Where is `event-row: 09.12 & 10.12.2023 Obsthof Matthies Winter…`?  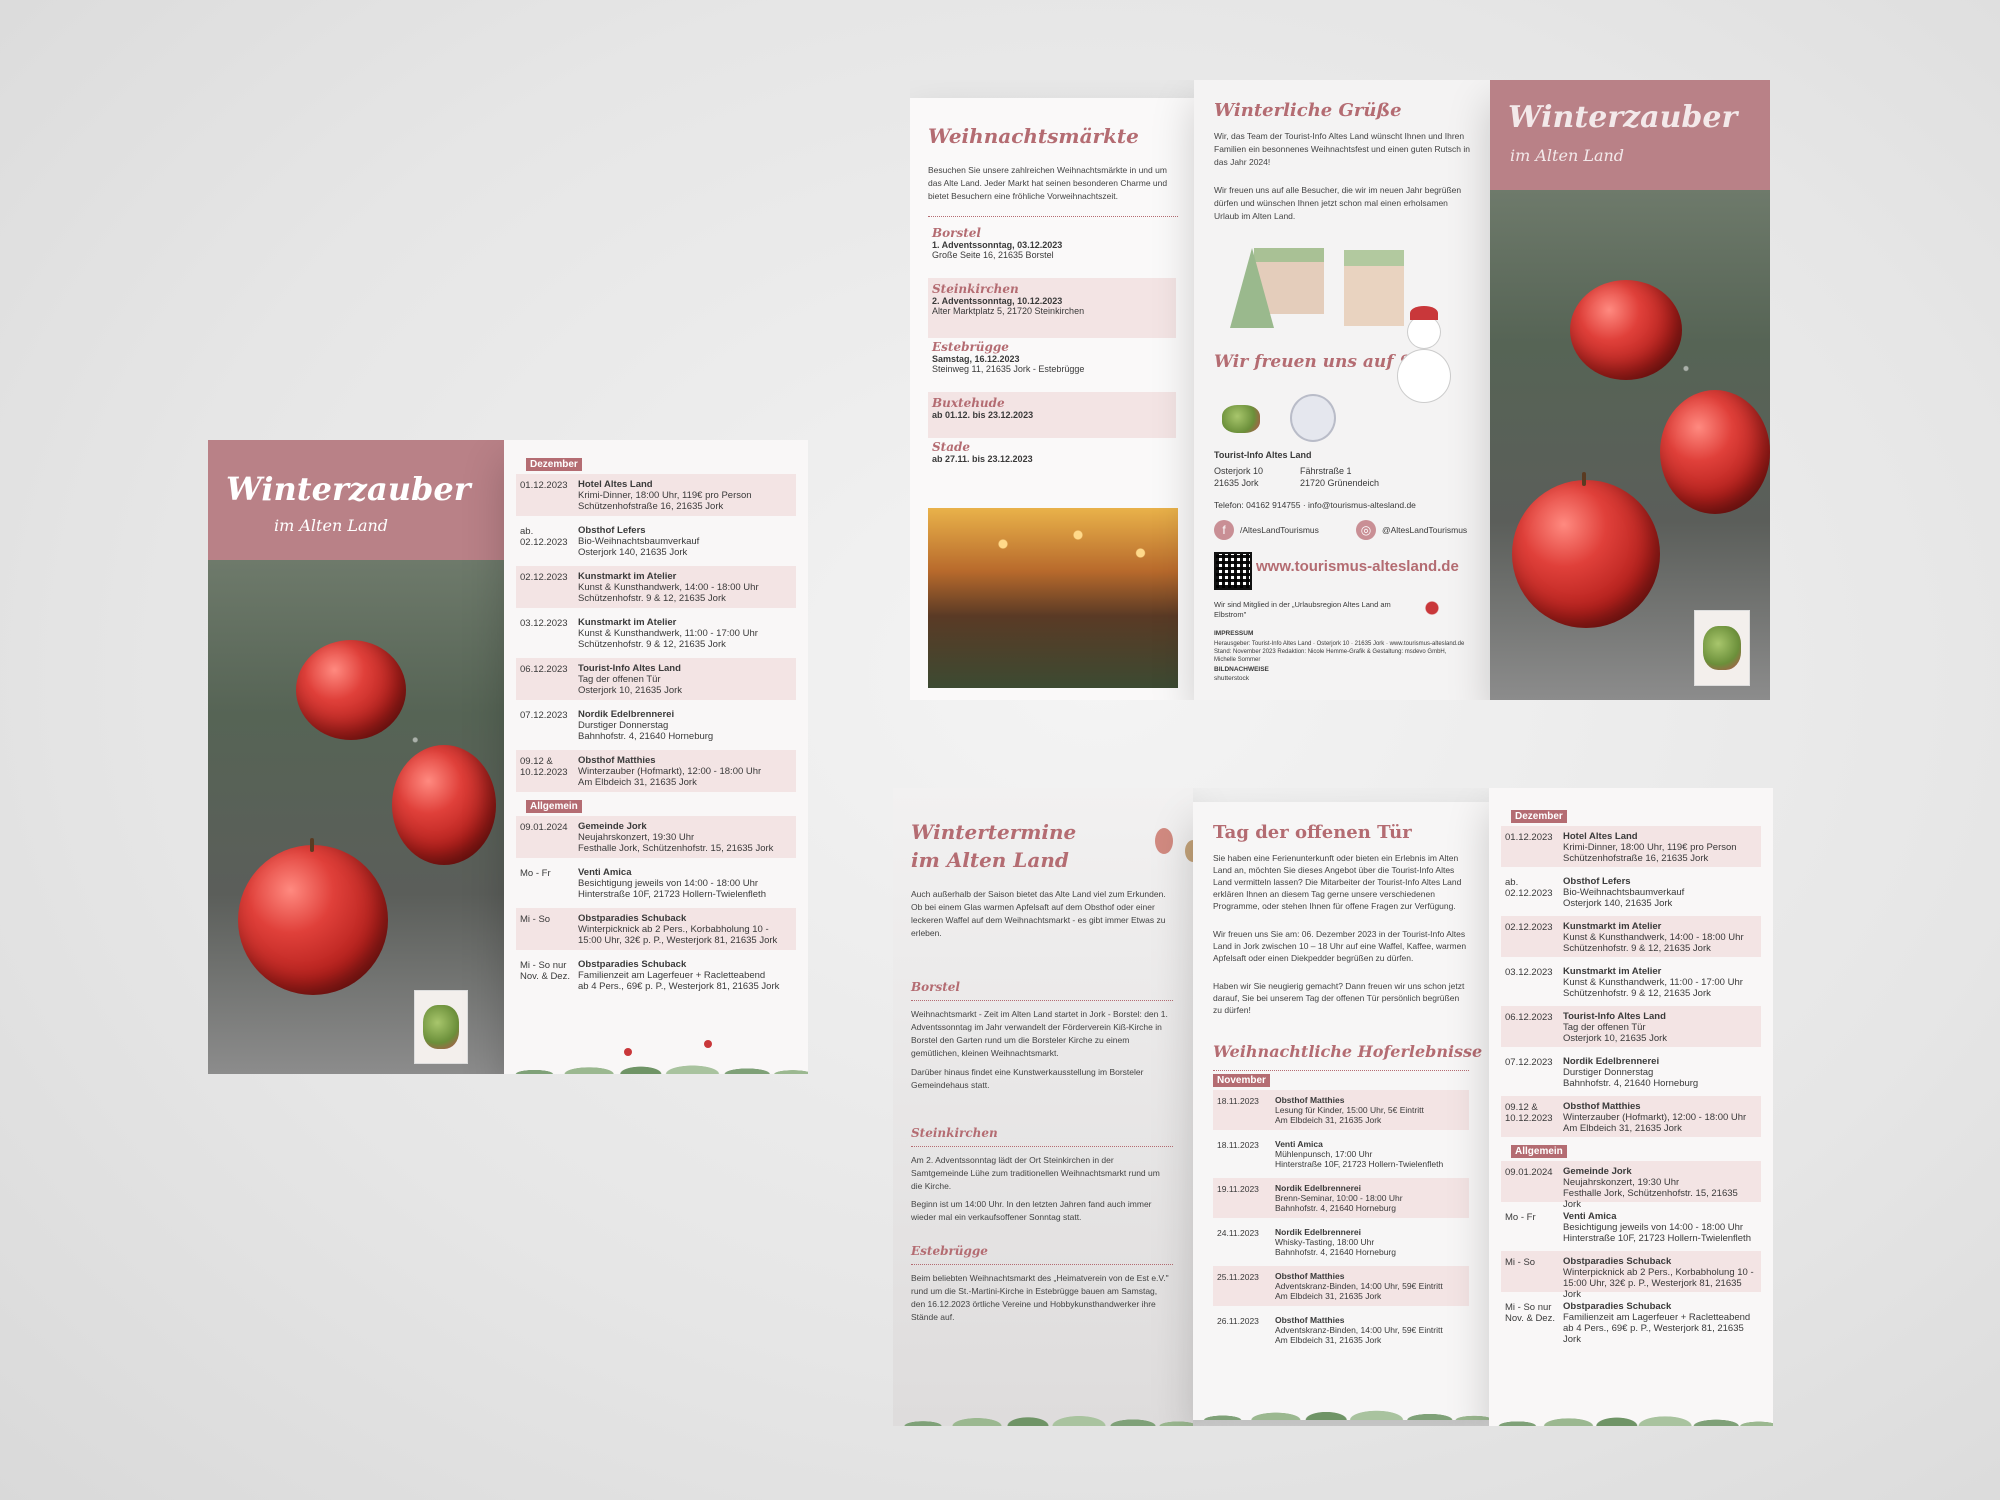 event-row: 09.12 & 10.12.2023 Obsthof Matthies Winter… is located at coordinates (656, 771).